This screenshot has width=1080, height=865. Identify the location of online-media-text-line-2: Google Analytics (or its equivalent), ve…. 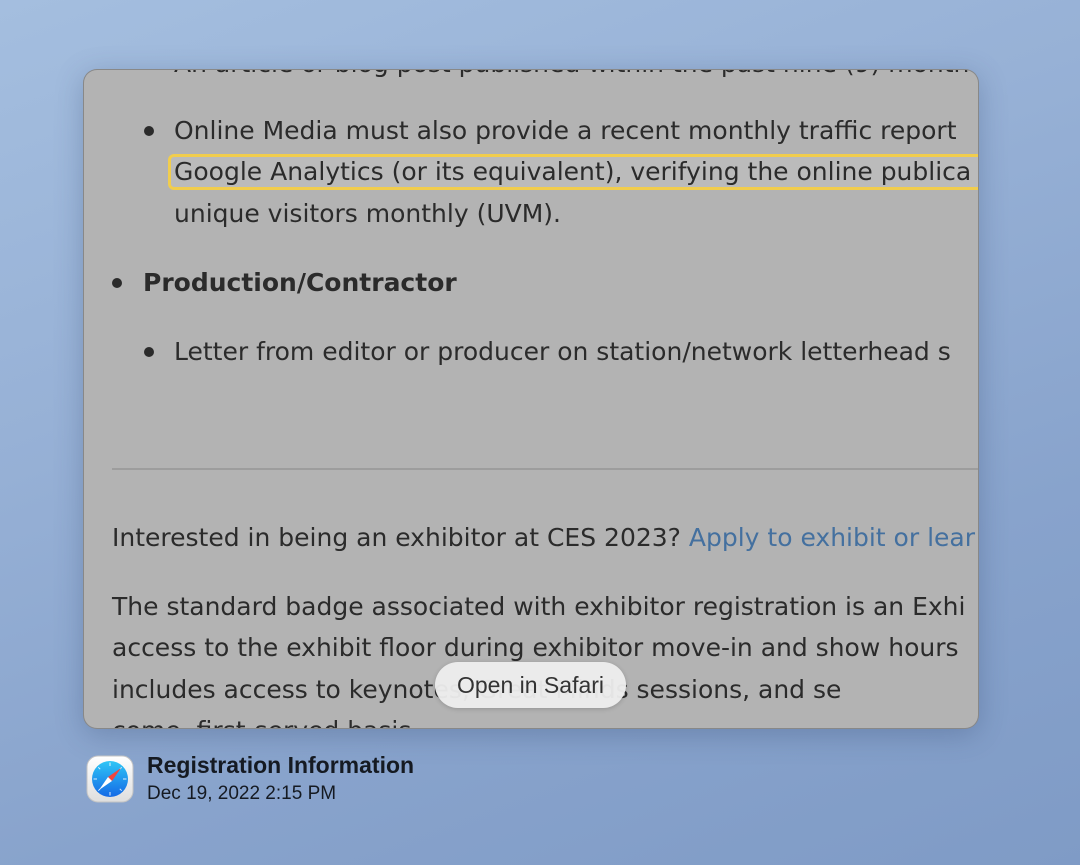
(573, 171).